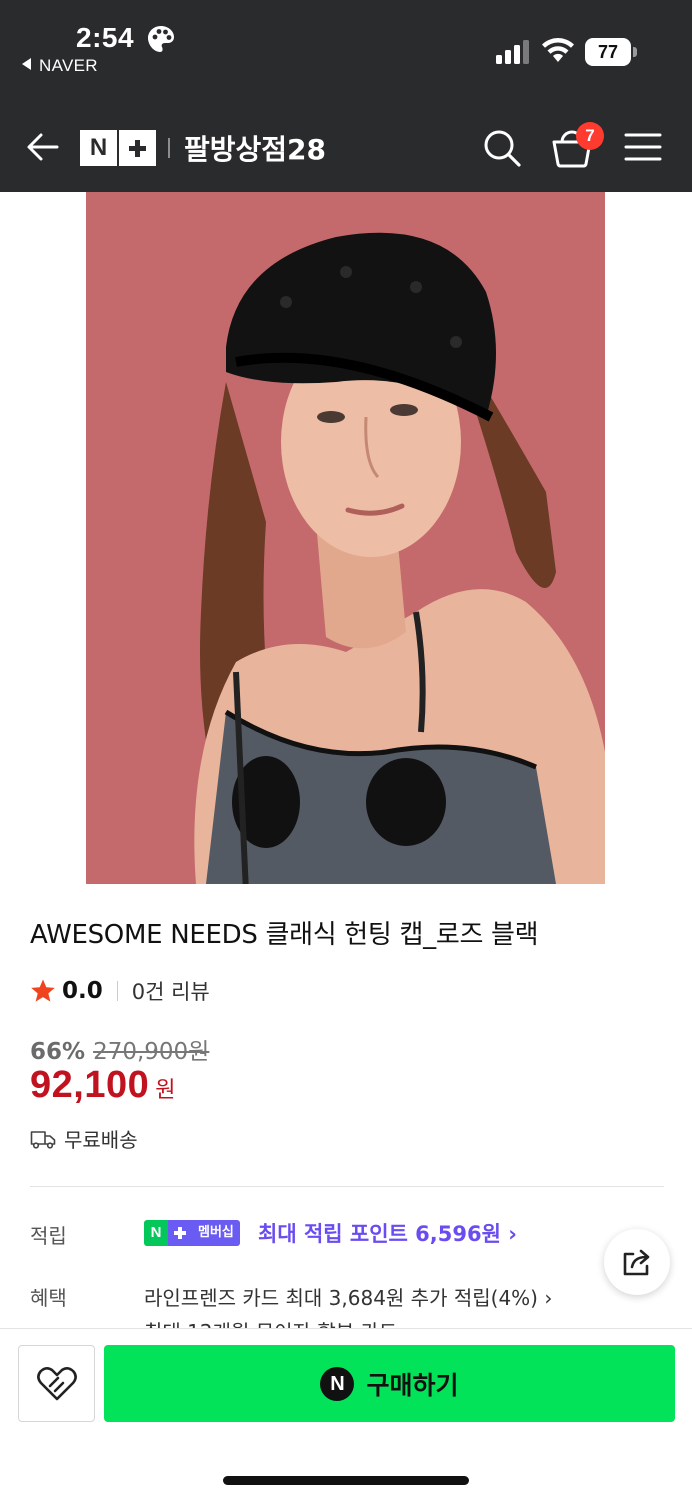 This screenshot has height=1500, width=692. What do you see at coordinates (171, 991) in the screenshot?
I see `review-count: 0건 리뷰` at bounding box center [171, 991].